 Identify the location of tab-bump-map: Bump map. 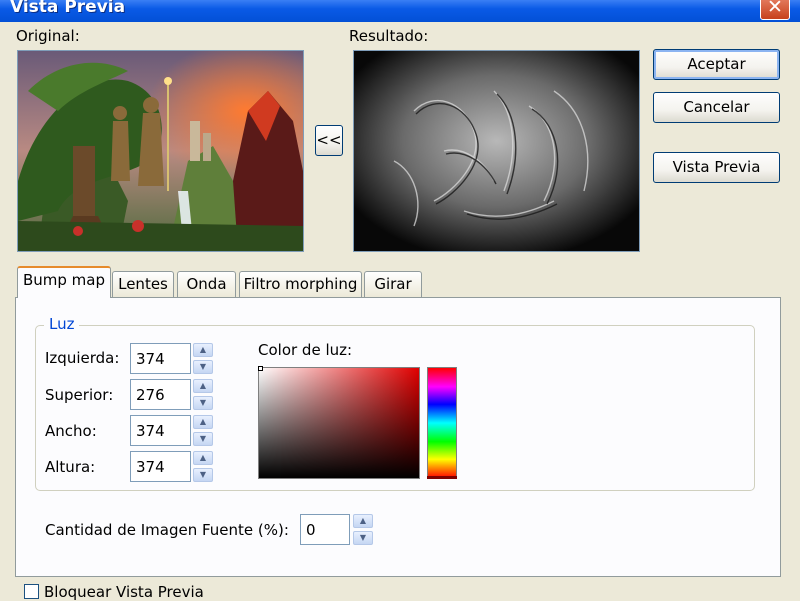
(64, 282).